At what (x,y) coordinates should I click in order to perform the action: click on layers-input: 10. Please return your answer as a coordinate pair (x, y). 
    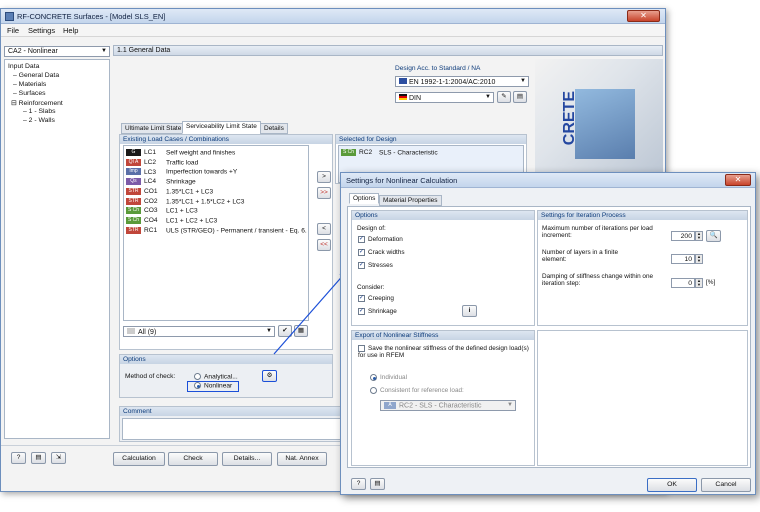
    Looking at the image, I should click on (683, 259).